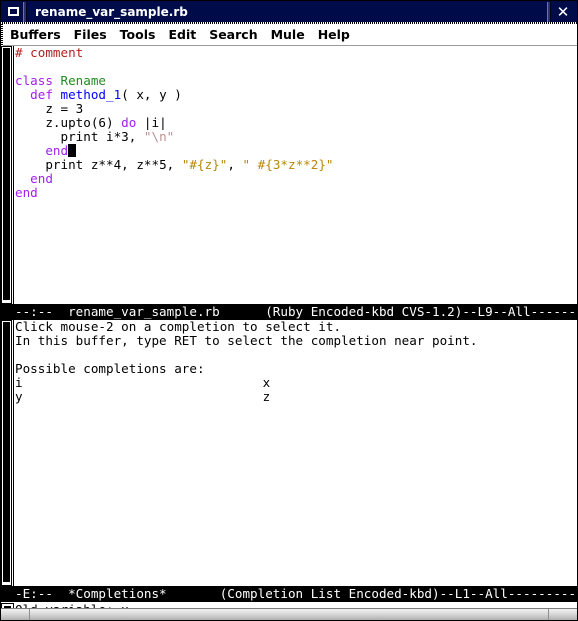 This screenshot has height=621, width=578. What do you see at coordinates (182, 35) in the screenshot?
I see `menu-item-edit: Edit` at bounding box center [182, 35].